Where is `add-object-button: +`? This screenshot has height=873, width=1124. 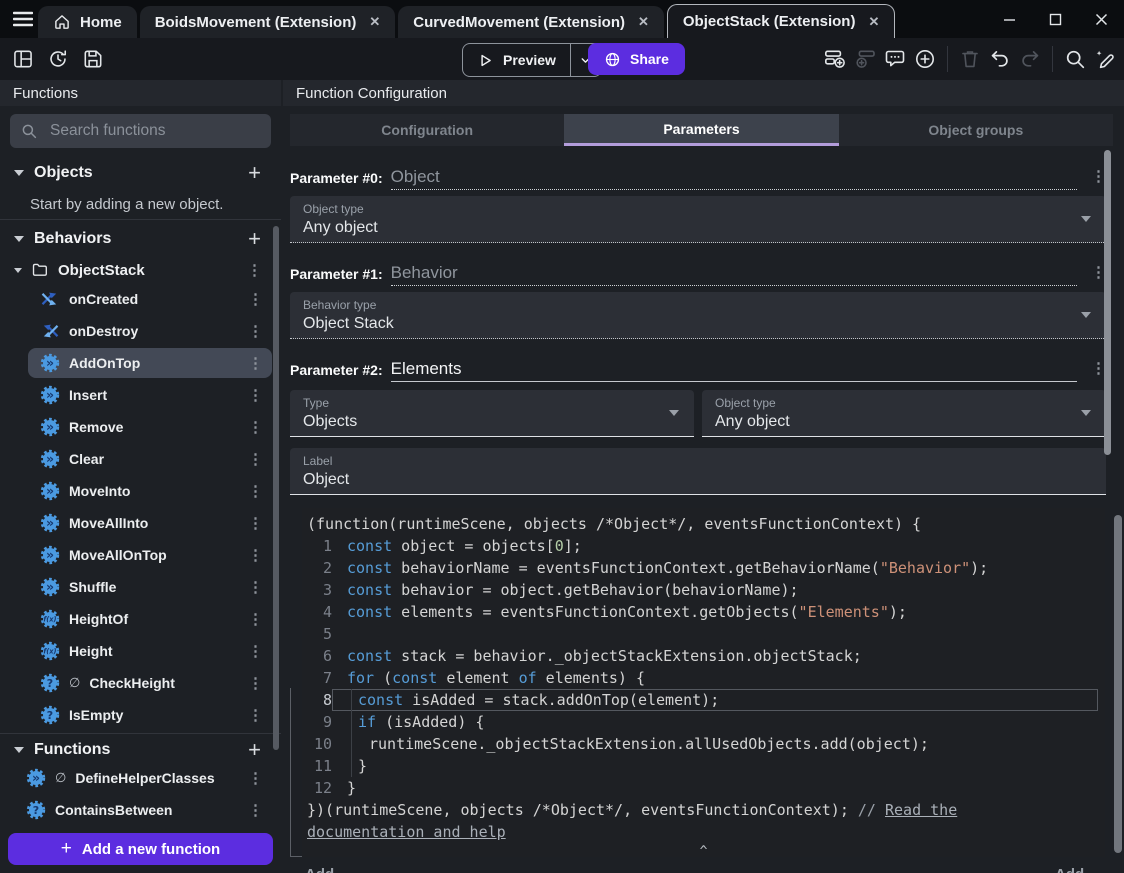
add-object-button: + is located at coordinates (257, 173).